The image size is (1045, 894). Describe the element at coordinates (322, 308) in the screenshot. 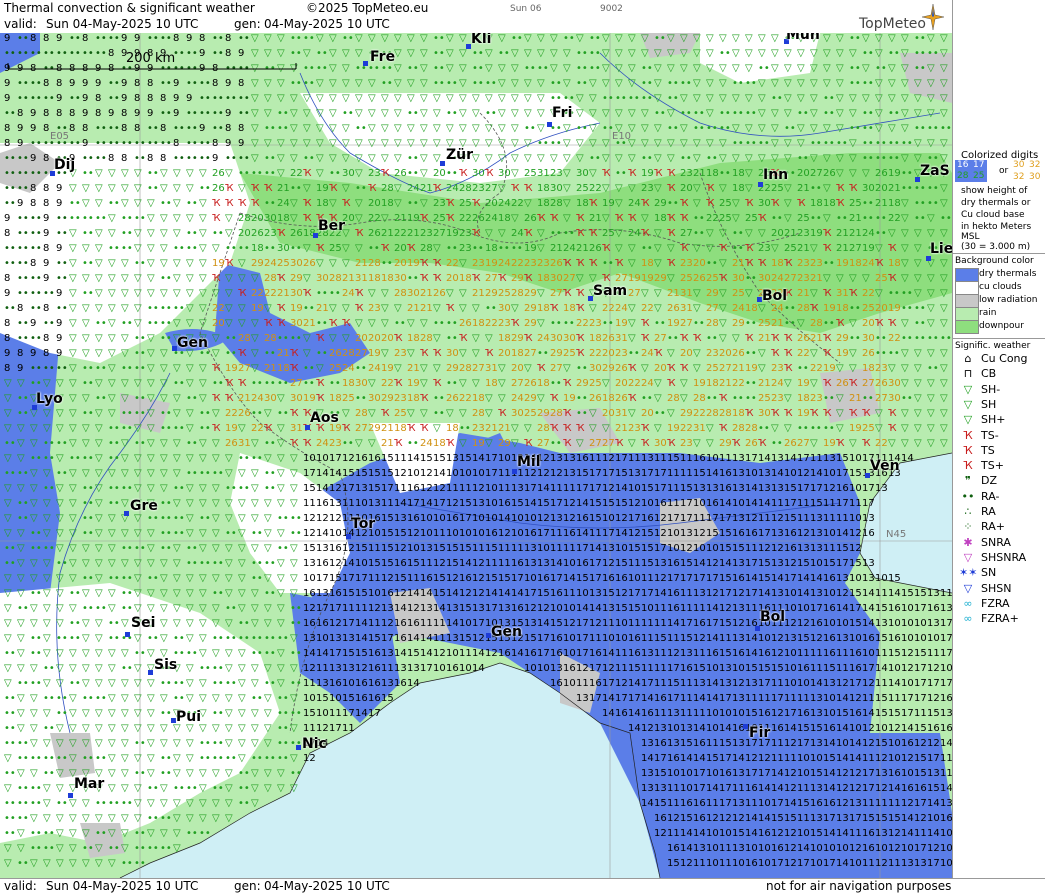

I see `svg-text: 21` at that location.